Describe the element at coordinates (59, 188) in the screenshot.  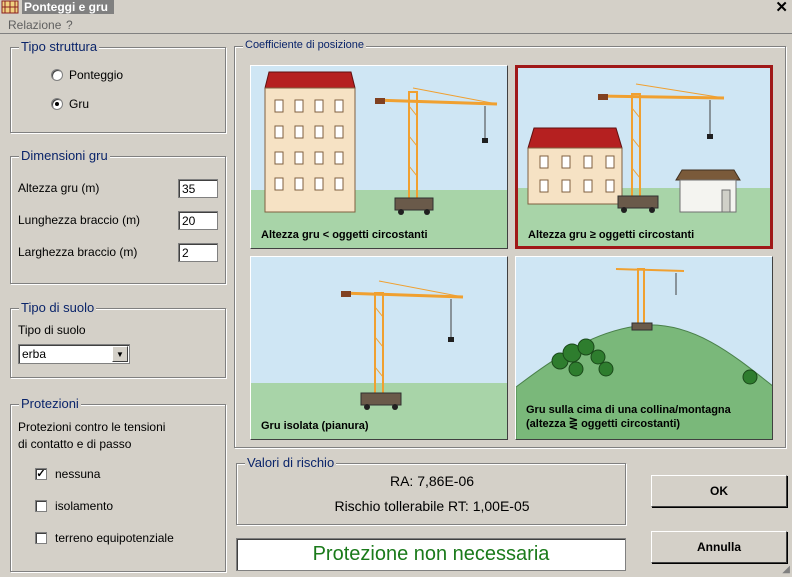
I see `altezza-label: Altezza gru (m)` at that location.